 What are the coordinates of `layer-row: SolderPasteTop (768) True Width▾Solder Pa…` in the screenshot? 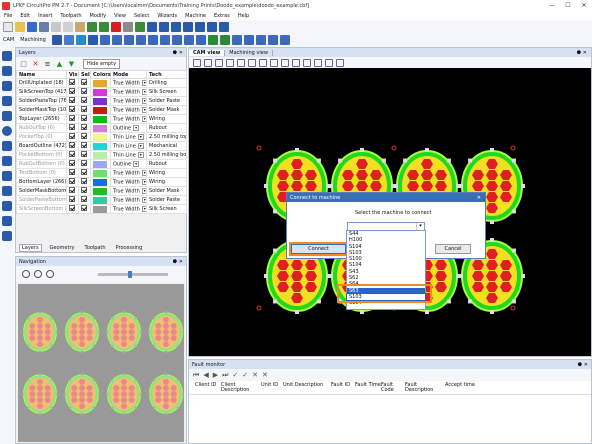 It's located at (101, 101).